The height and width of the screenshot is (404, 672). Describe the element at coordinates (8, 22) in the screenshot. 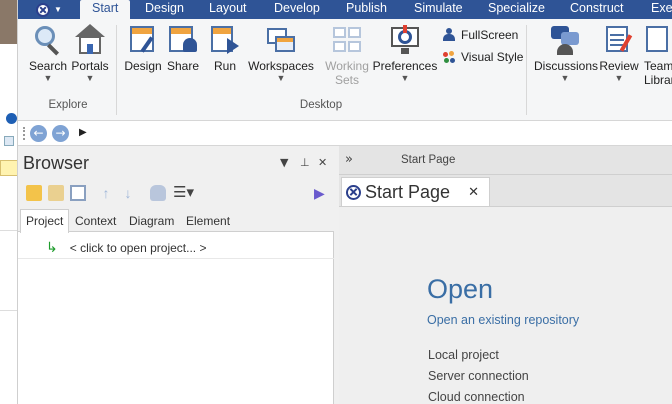

I see `background-thumbnail` at that location.